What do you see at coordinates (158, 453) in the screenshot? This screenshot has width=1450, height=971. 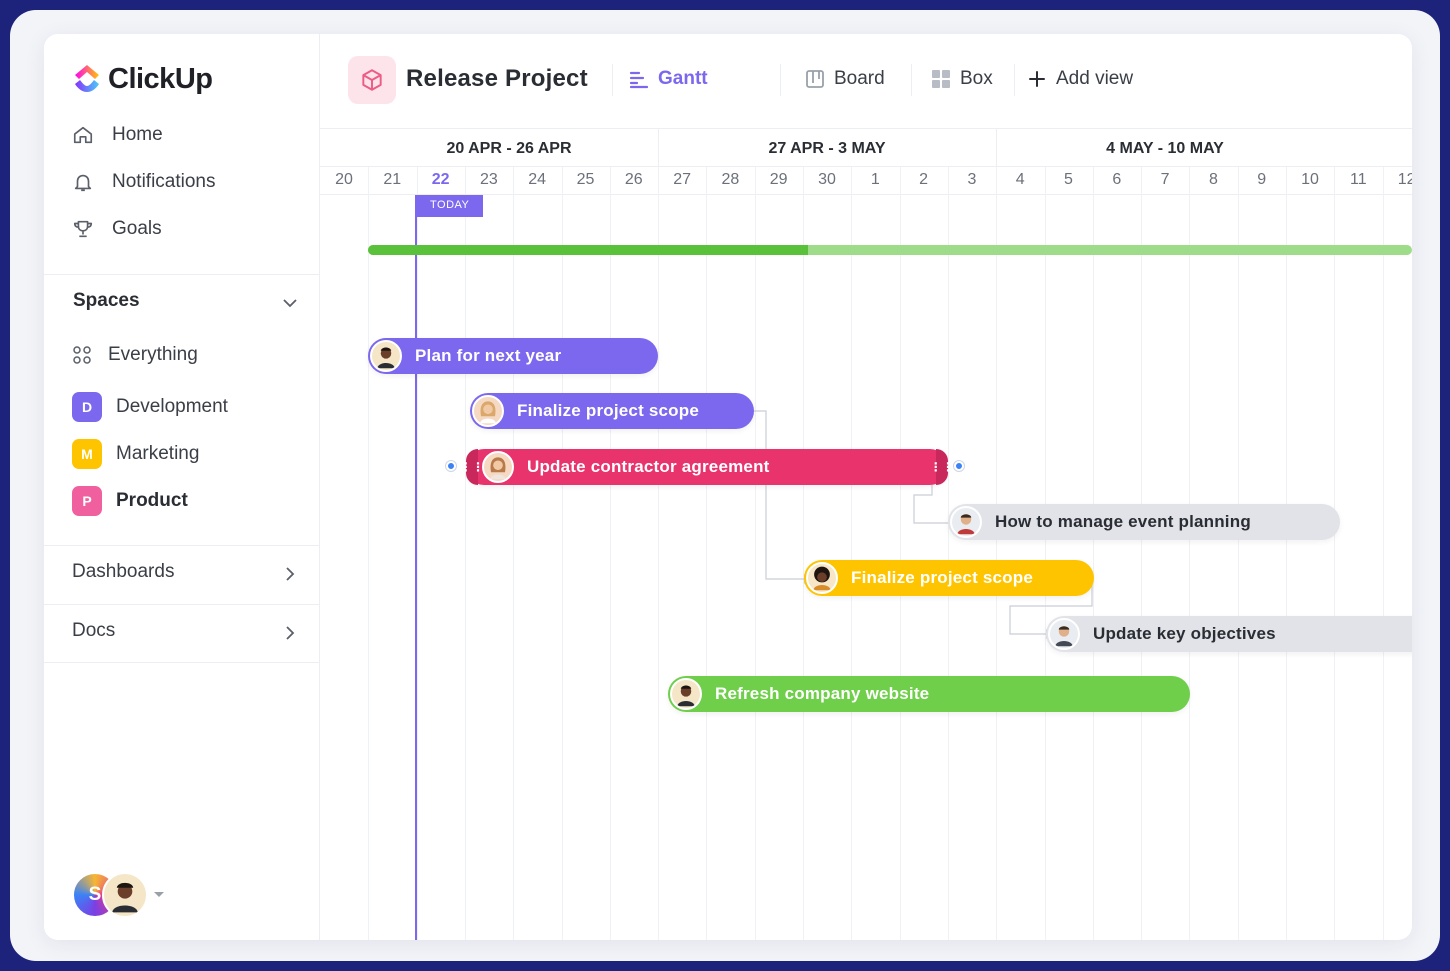 I see `space-marketing-label: Marketing` at bounding box center [158, 453].